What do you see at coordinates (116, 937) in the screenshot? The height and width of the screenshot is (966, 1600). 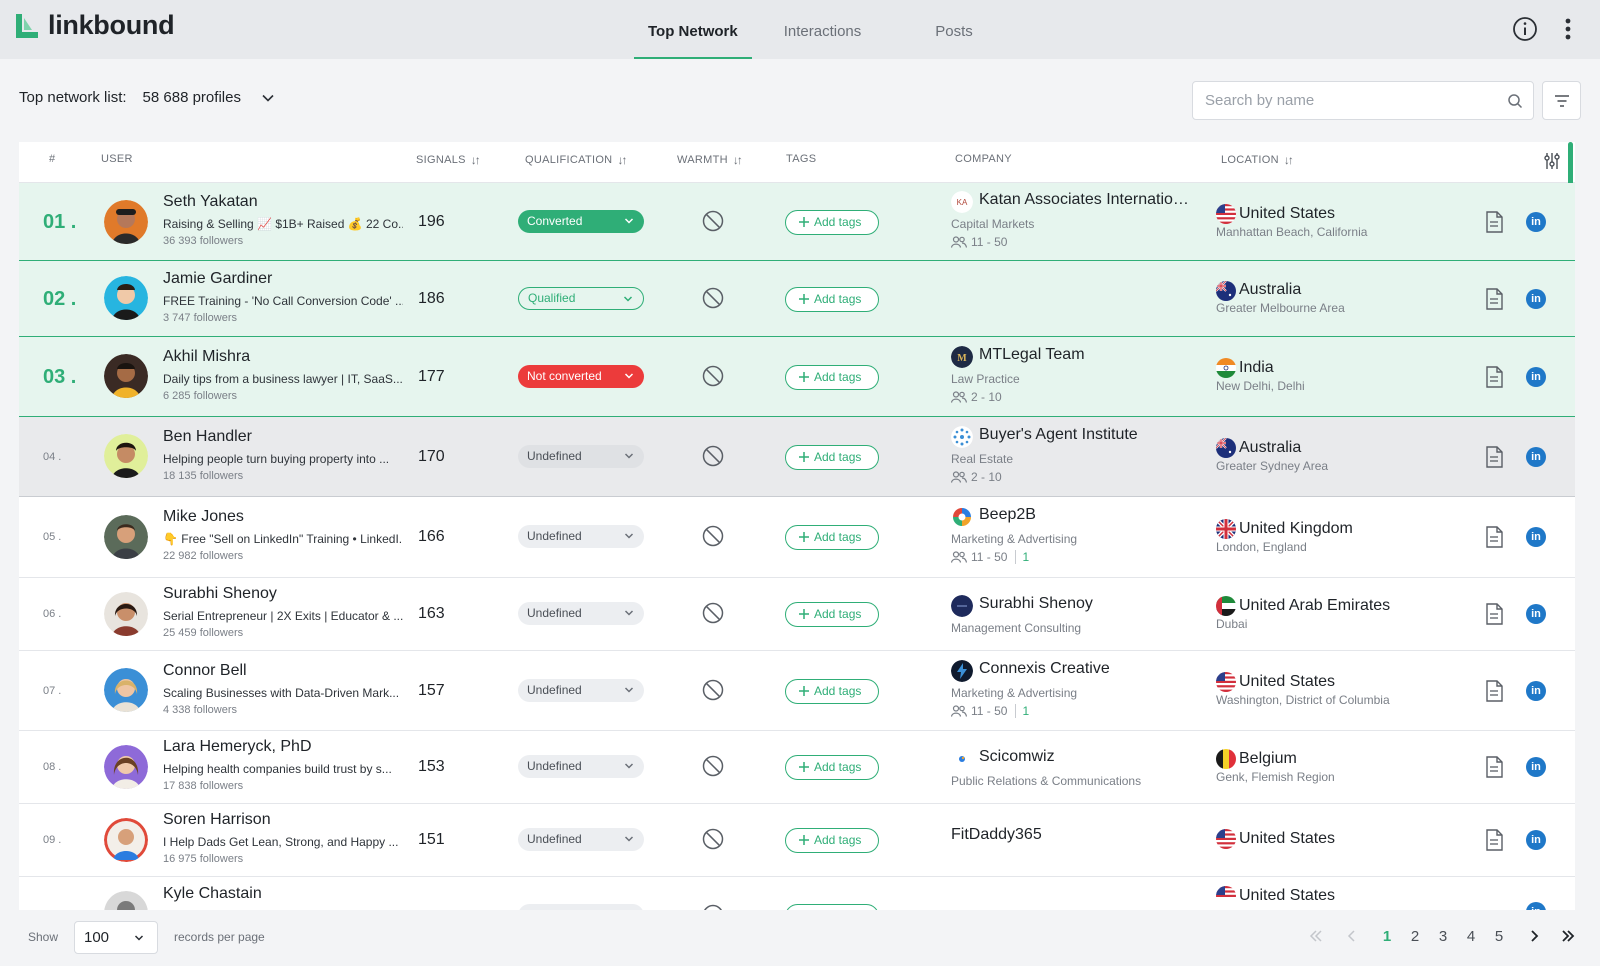 I see `records-per-page-select: 100` at bounding box center [116, 937].